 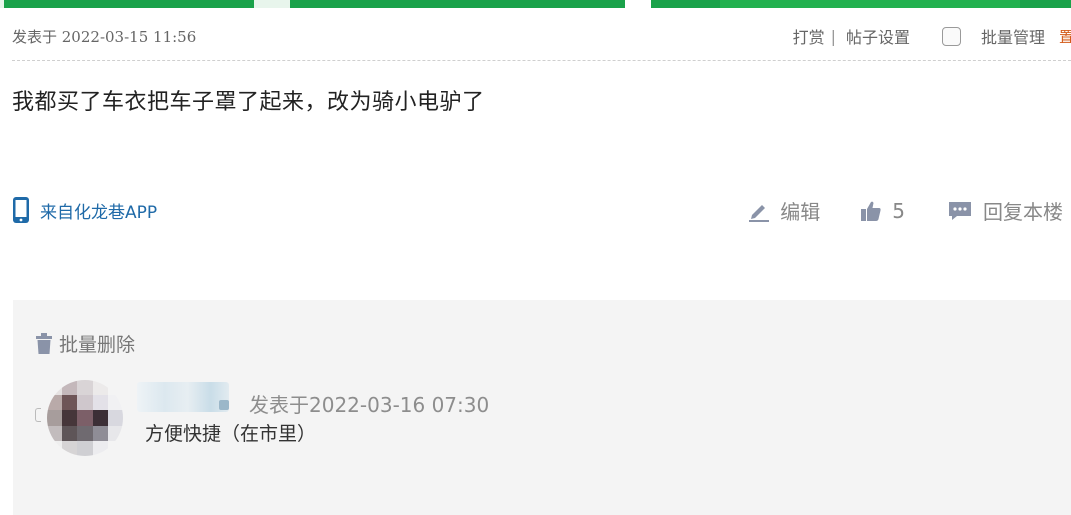 I want to click on thumbs-up-icon, so click(x=871, y=211).